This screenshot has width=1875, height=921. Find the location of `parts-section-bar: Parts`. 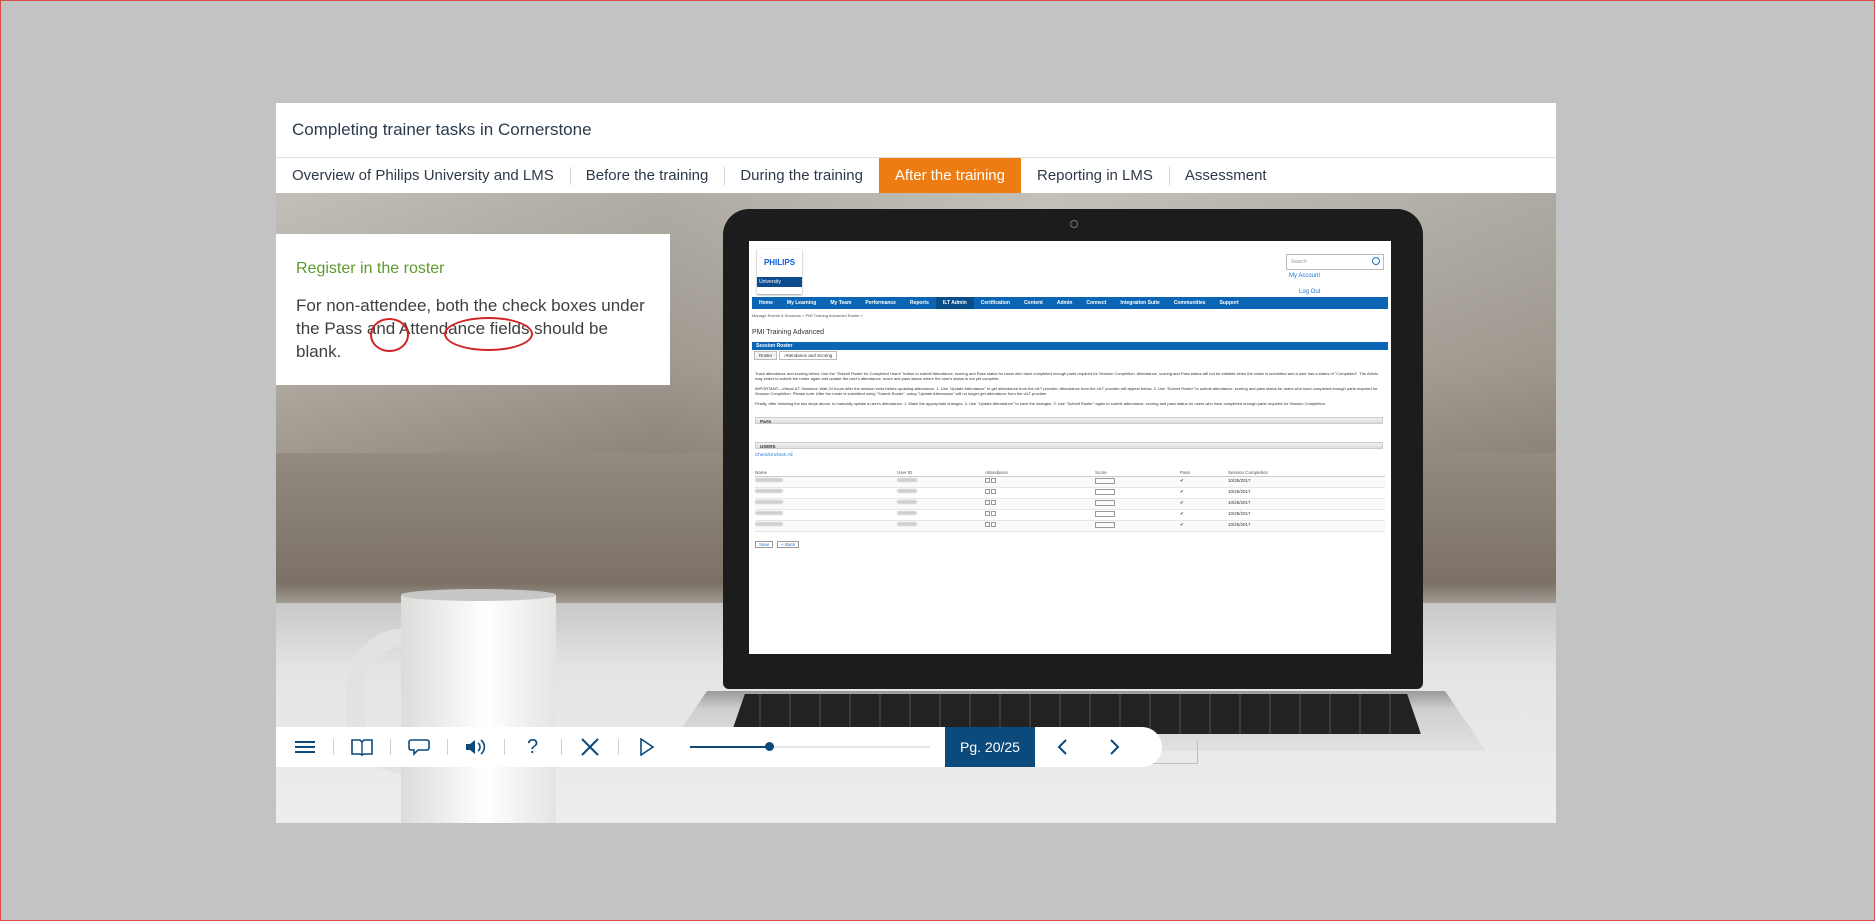

parts-section-bar: Parts is located at coordinates (1069, 420).